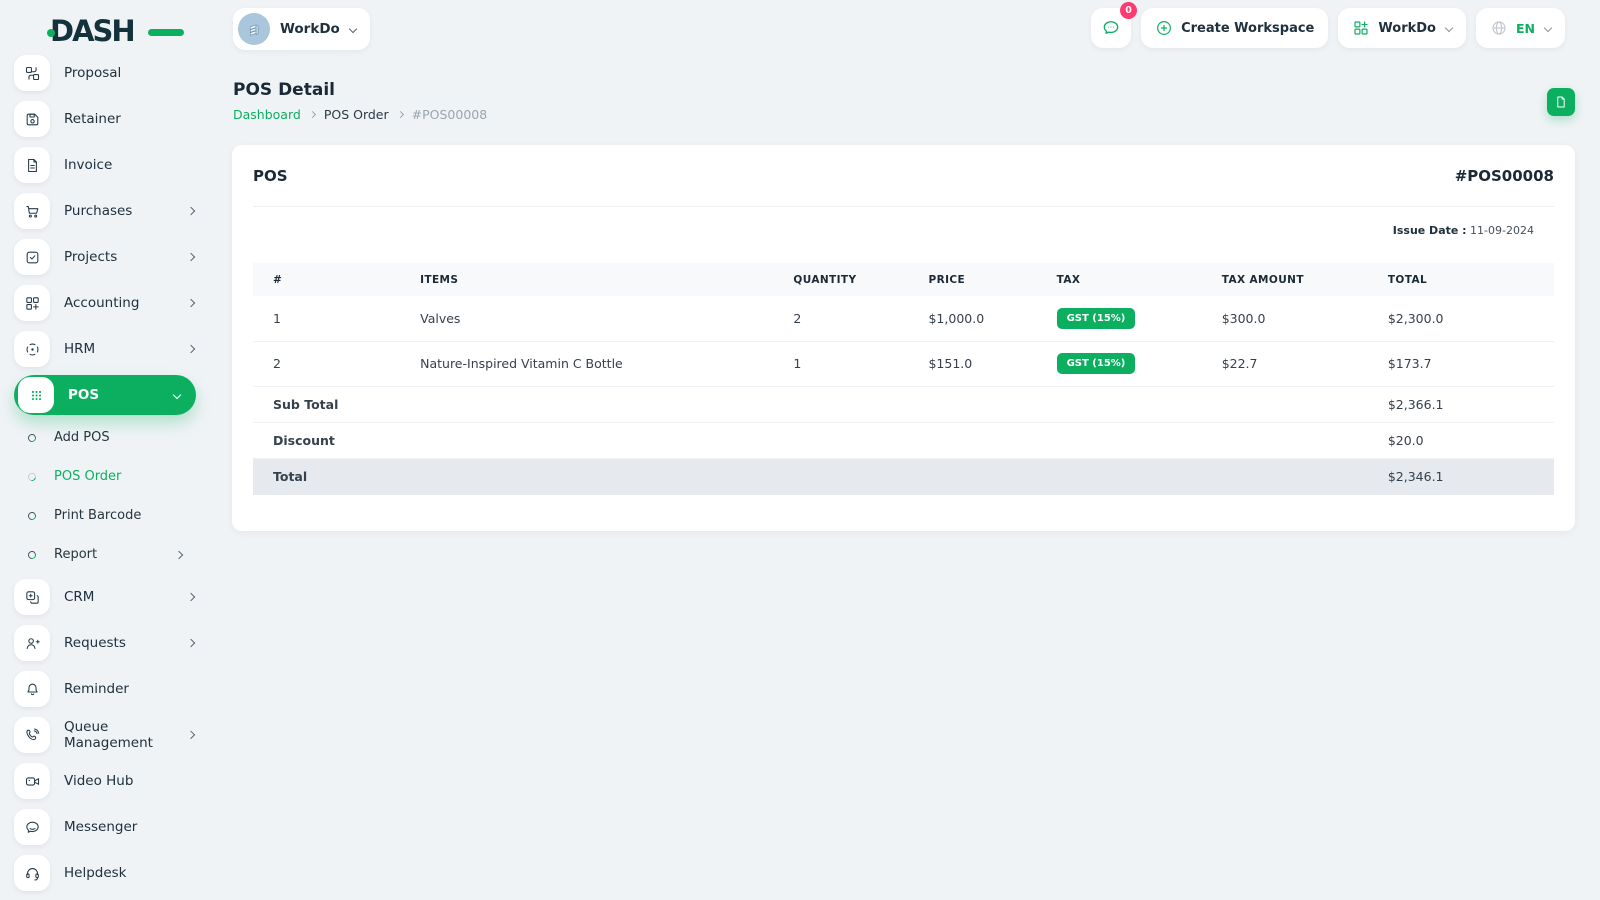  I want to click on sidebar-item-label: Messenger, so click(101, 827).